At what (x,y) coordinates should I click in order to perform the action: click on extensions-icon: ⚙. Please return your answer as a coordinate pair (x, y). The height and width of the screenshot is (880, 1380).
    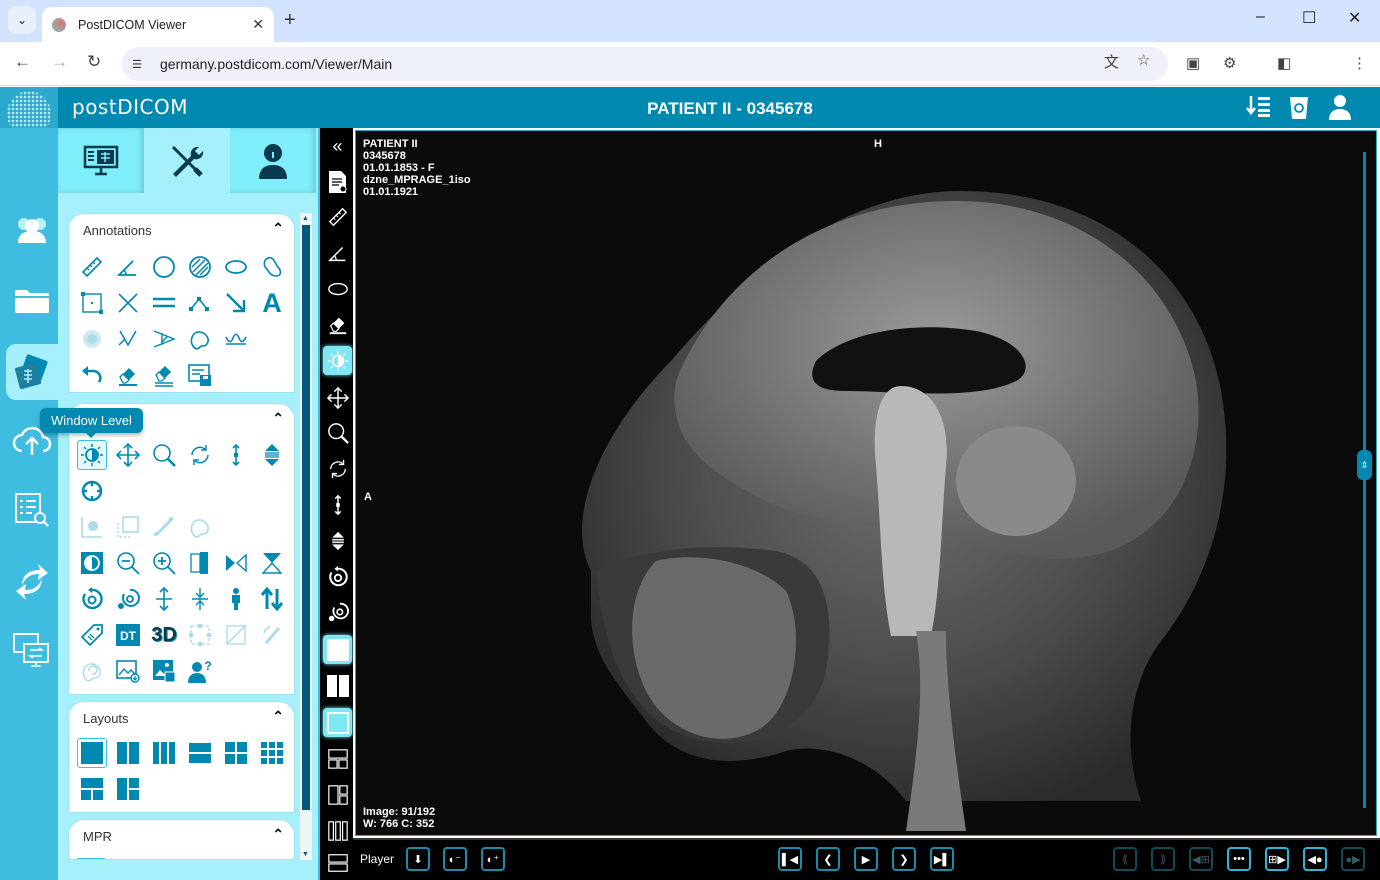
    Looking at the image, I should click on (1229, 63).